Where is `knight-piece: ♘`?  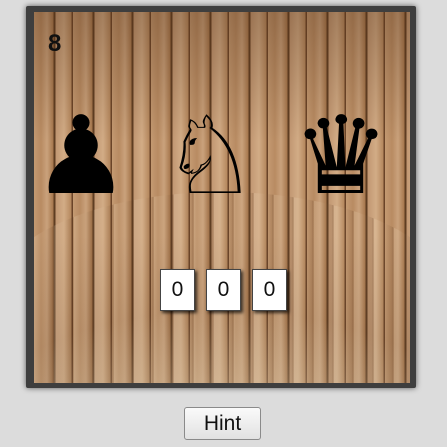 knight-piece: ♘ is located at coordinates (210, 157).